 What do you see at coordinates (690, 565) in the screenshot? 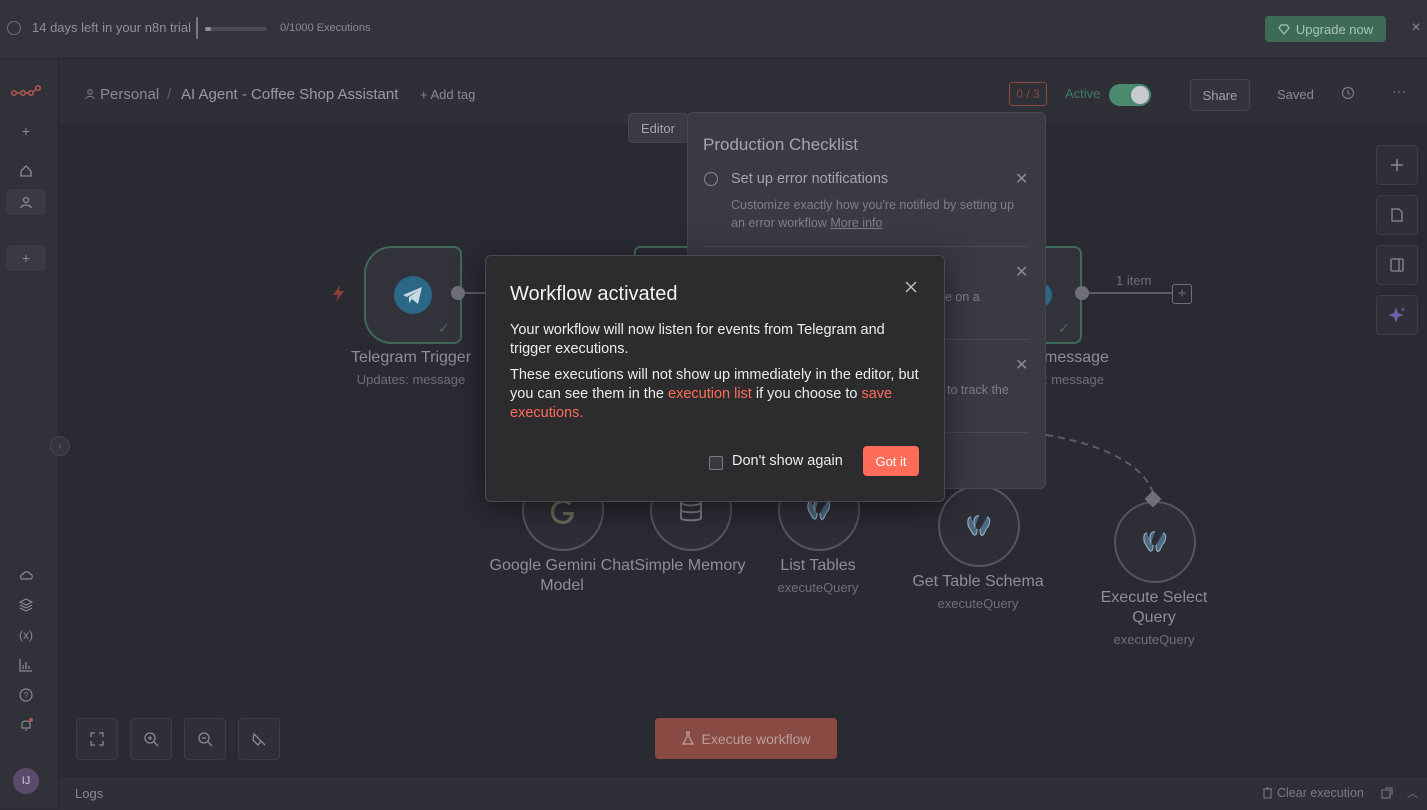
I see `memory-label: Simple Memory` at bounding box center [690, 565].